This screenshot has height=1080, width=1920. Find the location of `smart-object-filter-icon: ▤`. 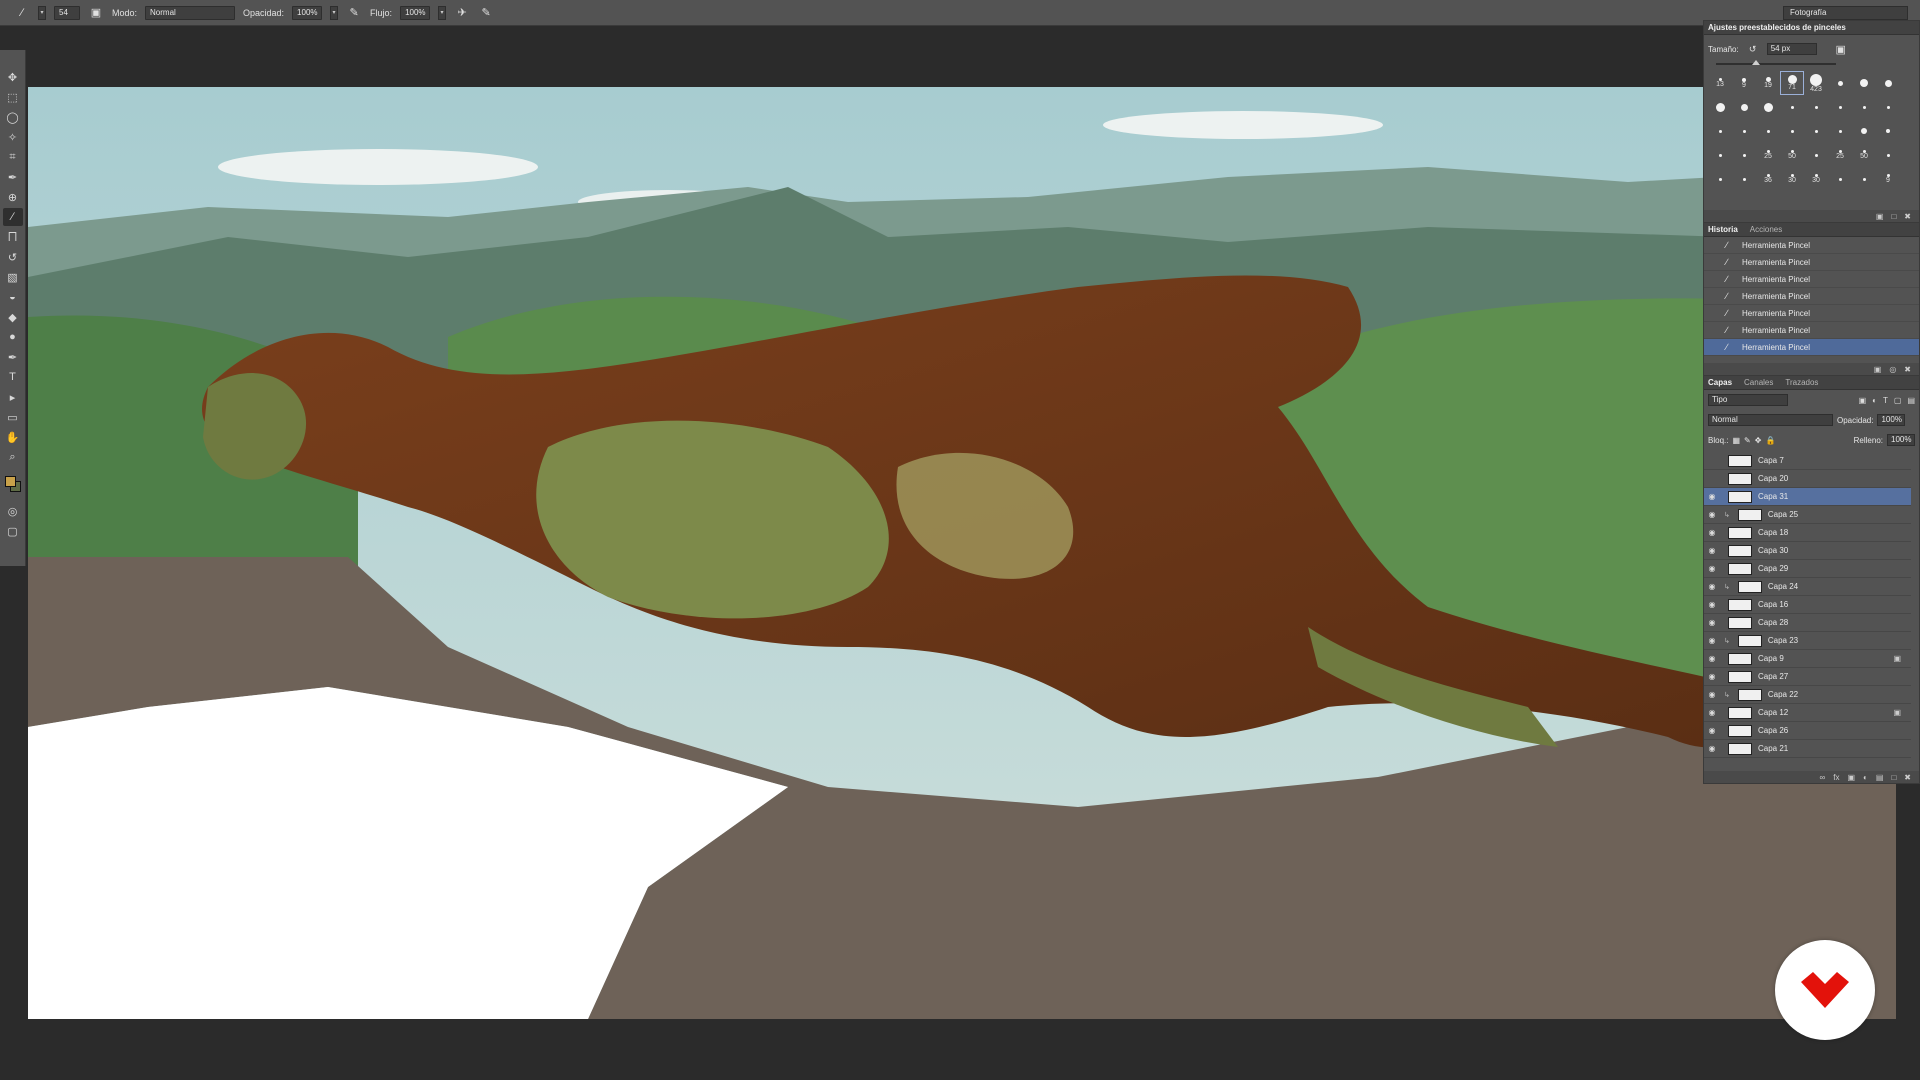

smart-object-filter-icon: ▤ is located at coordinates (1911, 400).